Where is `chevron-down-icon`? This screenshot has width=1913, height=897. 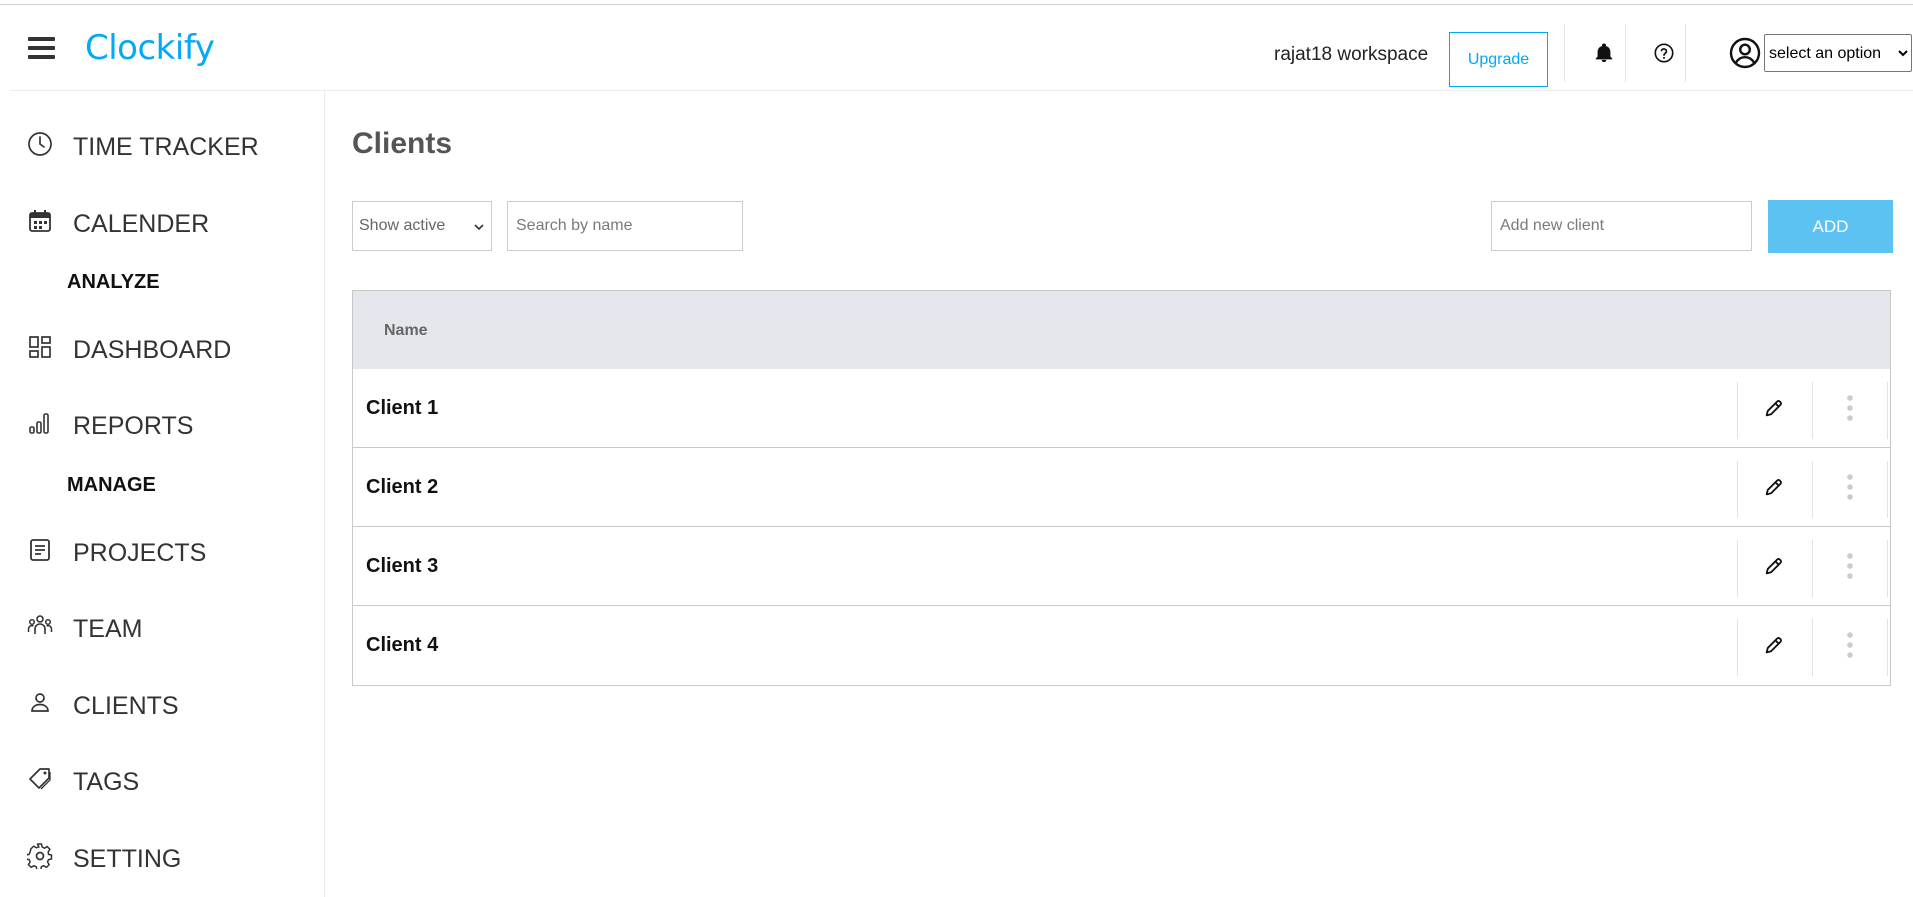
chevron-down-icon is located at coordinates (479, 226).